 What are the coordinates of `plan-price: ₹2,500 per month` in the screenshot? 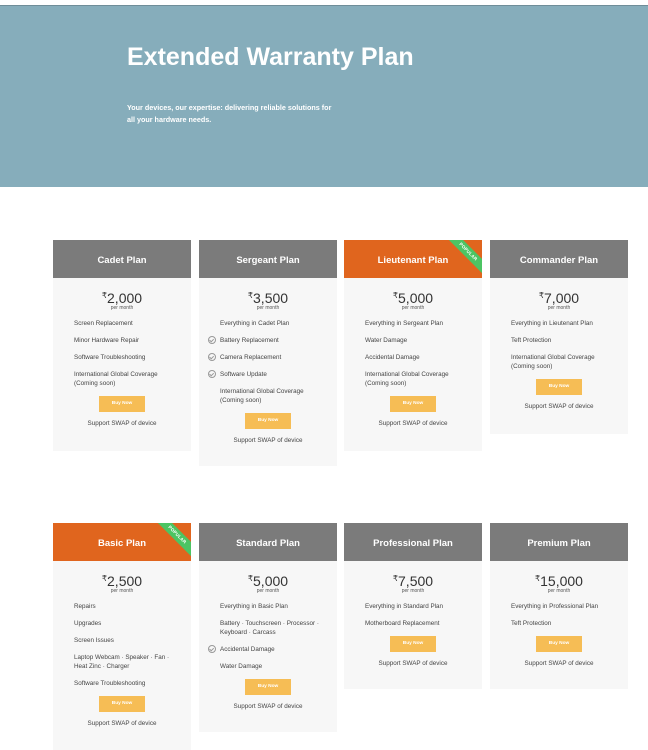 It's located at (122, 583).